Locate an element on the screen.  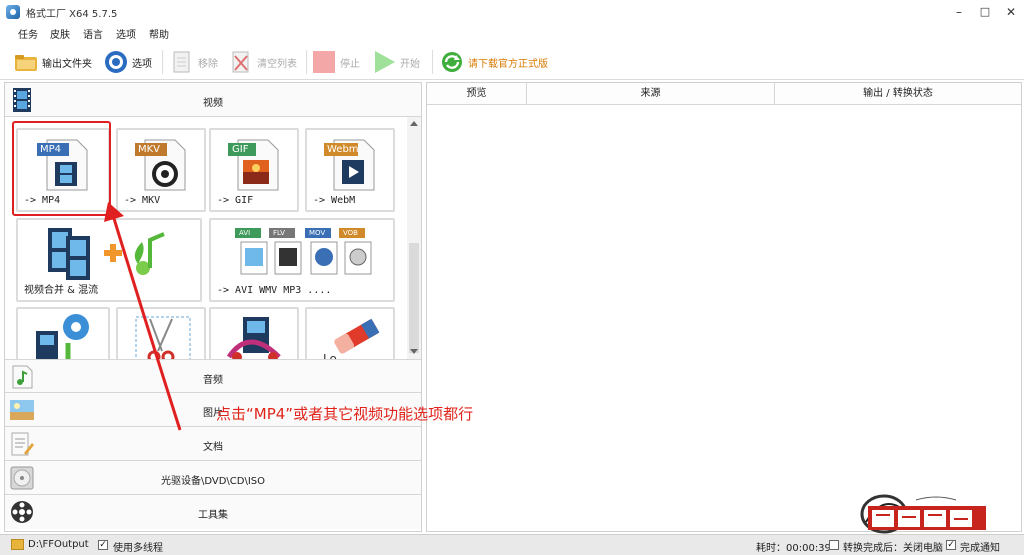
category-tools-header: 工具集 is located at coordinates (213, 512).